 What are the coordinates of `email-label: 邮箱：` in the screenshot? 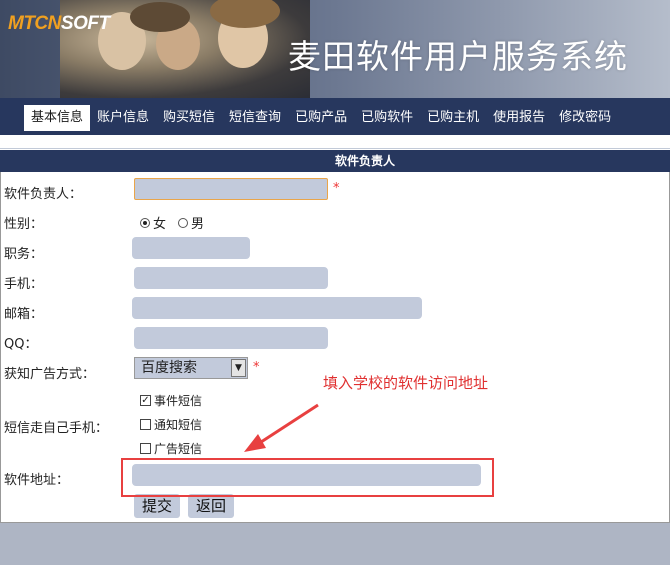 It's located at (24, 314).